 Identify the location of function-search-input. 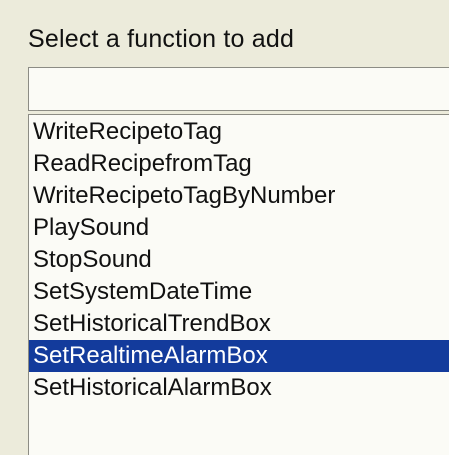
(238, 89).